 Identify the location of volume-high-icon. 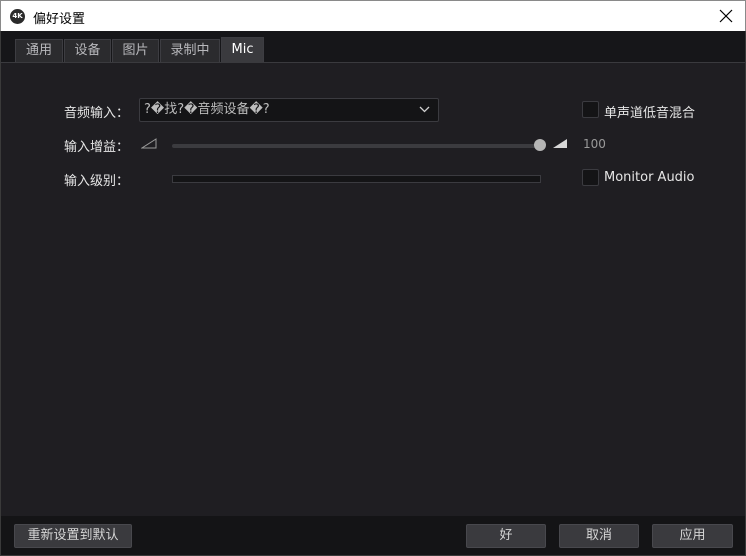
(560, 143).